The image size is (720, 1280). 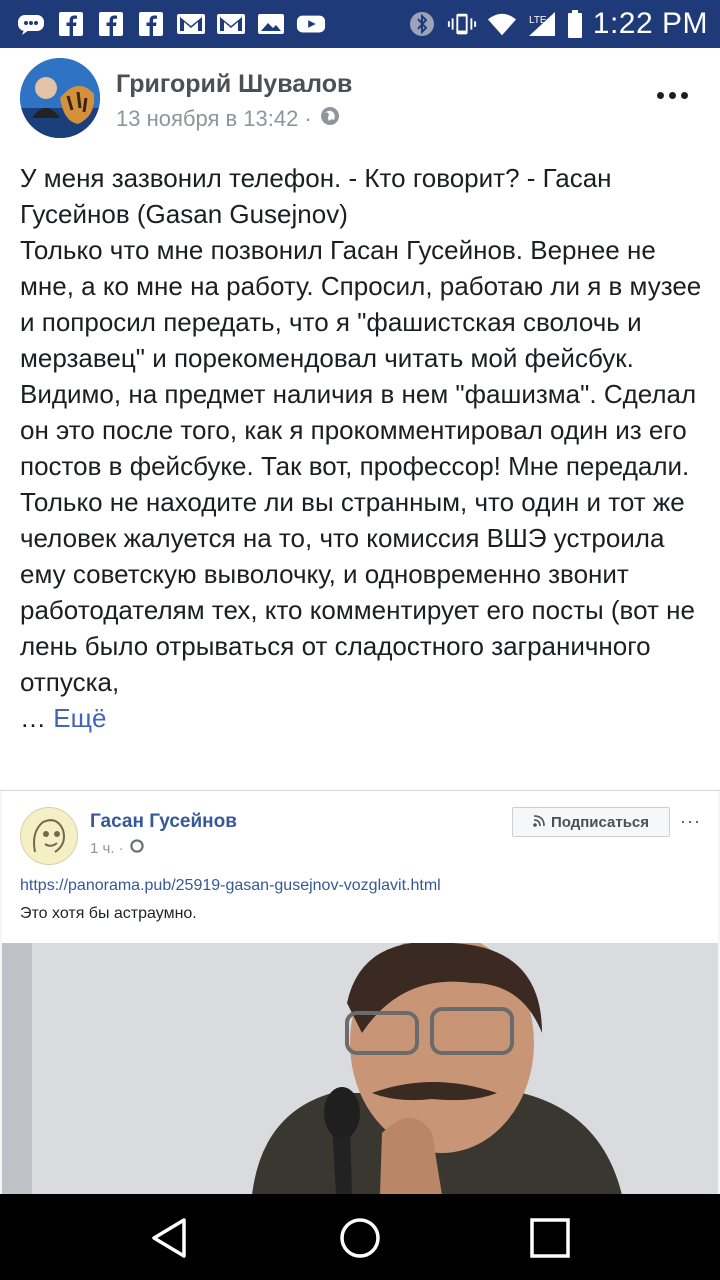 I want to click on youtube-icon, so click(x=311, y=24).